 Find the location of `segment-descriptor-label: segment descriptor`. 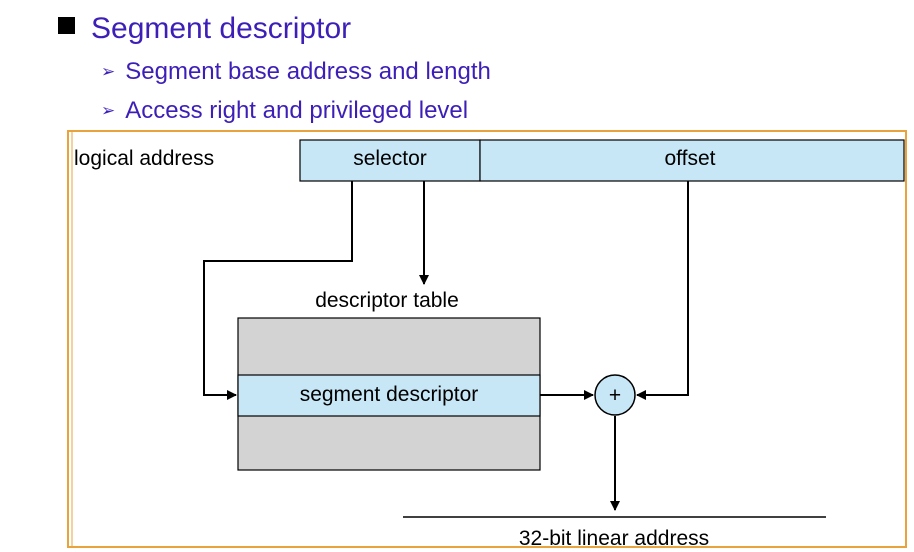

segment-descriptor-label: segment descriptor is located at coordinates (389, 394).